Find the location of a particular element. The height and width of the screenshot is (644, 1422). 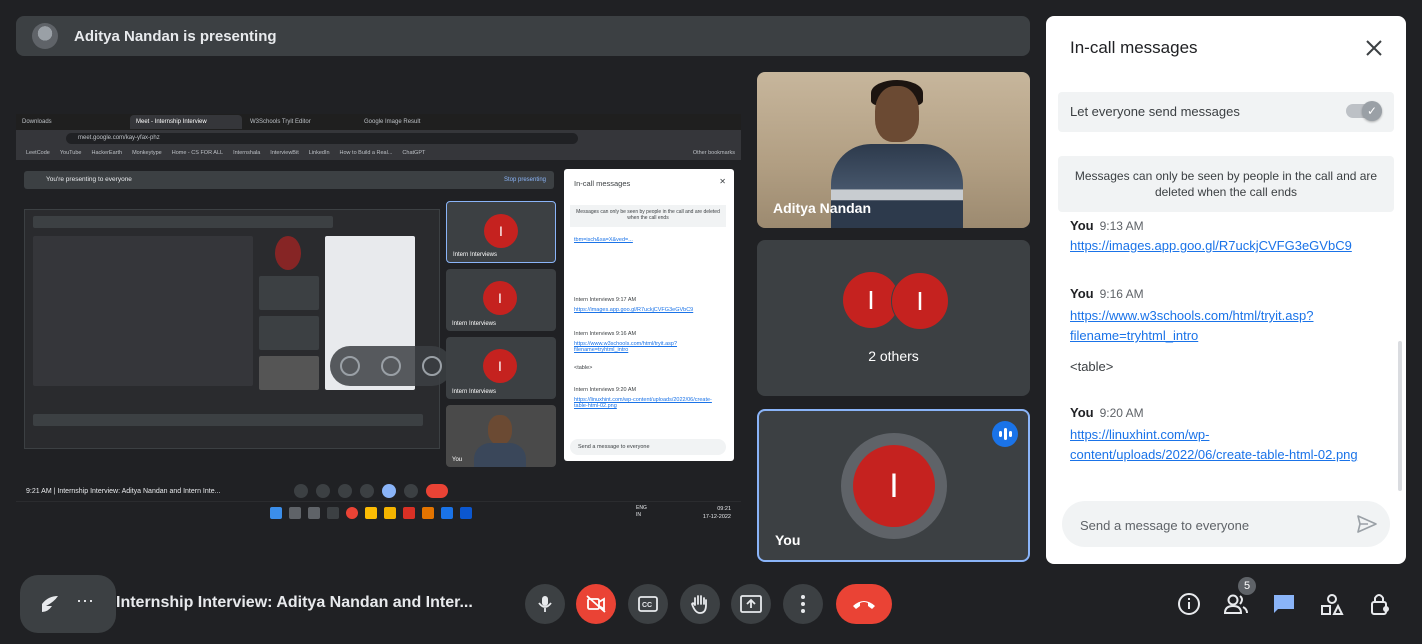

volume-off-icon is located at coordinates (390, 366).